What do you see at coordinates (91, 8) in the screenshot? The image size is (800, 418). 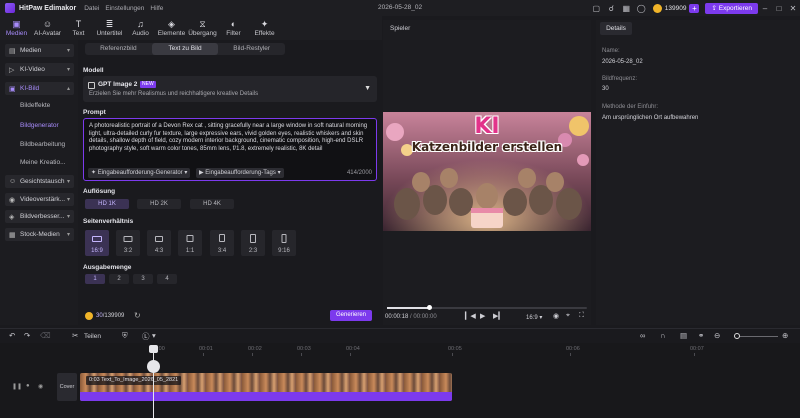 I see `menu-file: Datei` at bounding box center [91, 8].